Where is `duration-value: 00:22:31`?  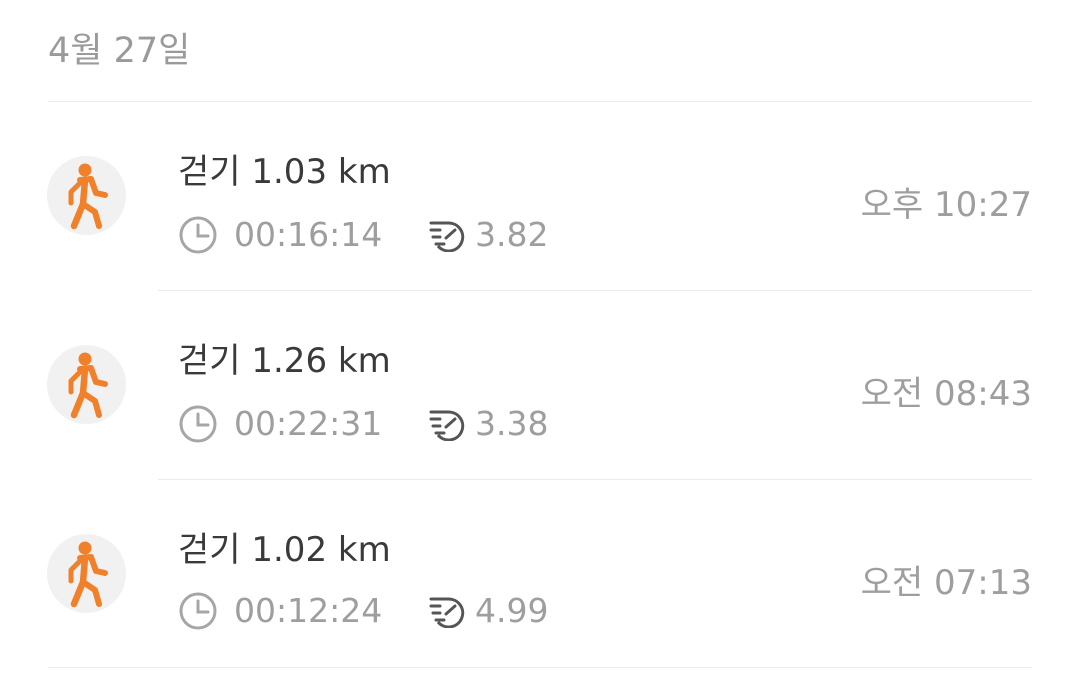
duration-value: 00:22:31 is located at coordinates (308, 423).